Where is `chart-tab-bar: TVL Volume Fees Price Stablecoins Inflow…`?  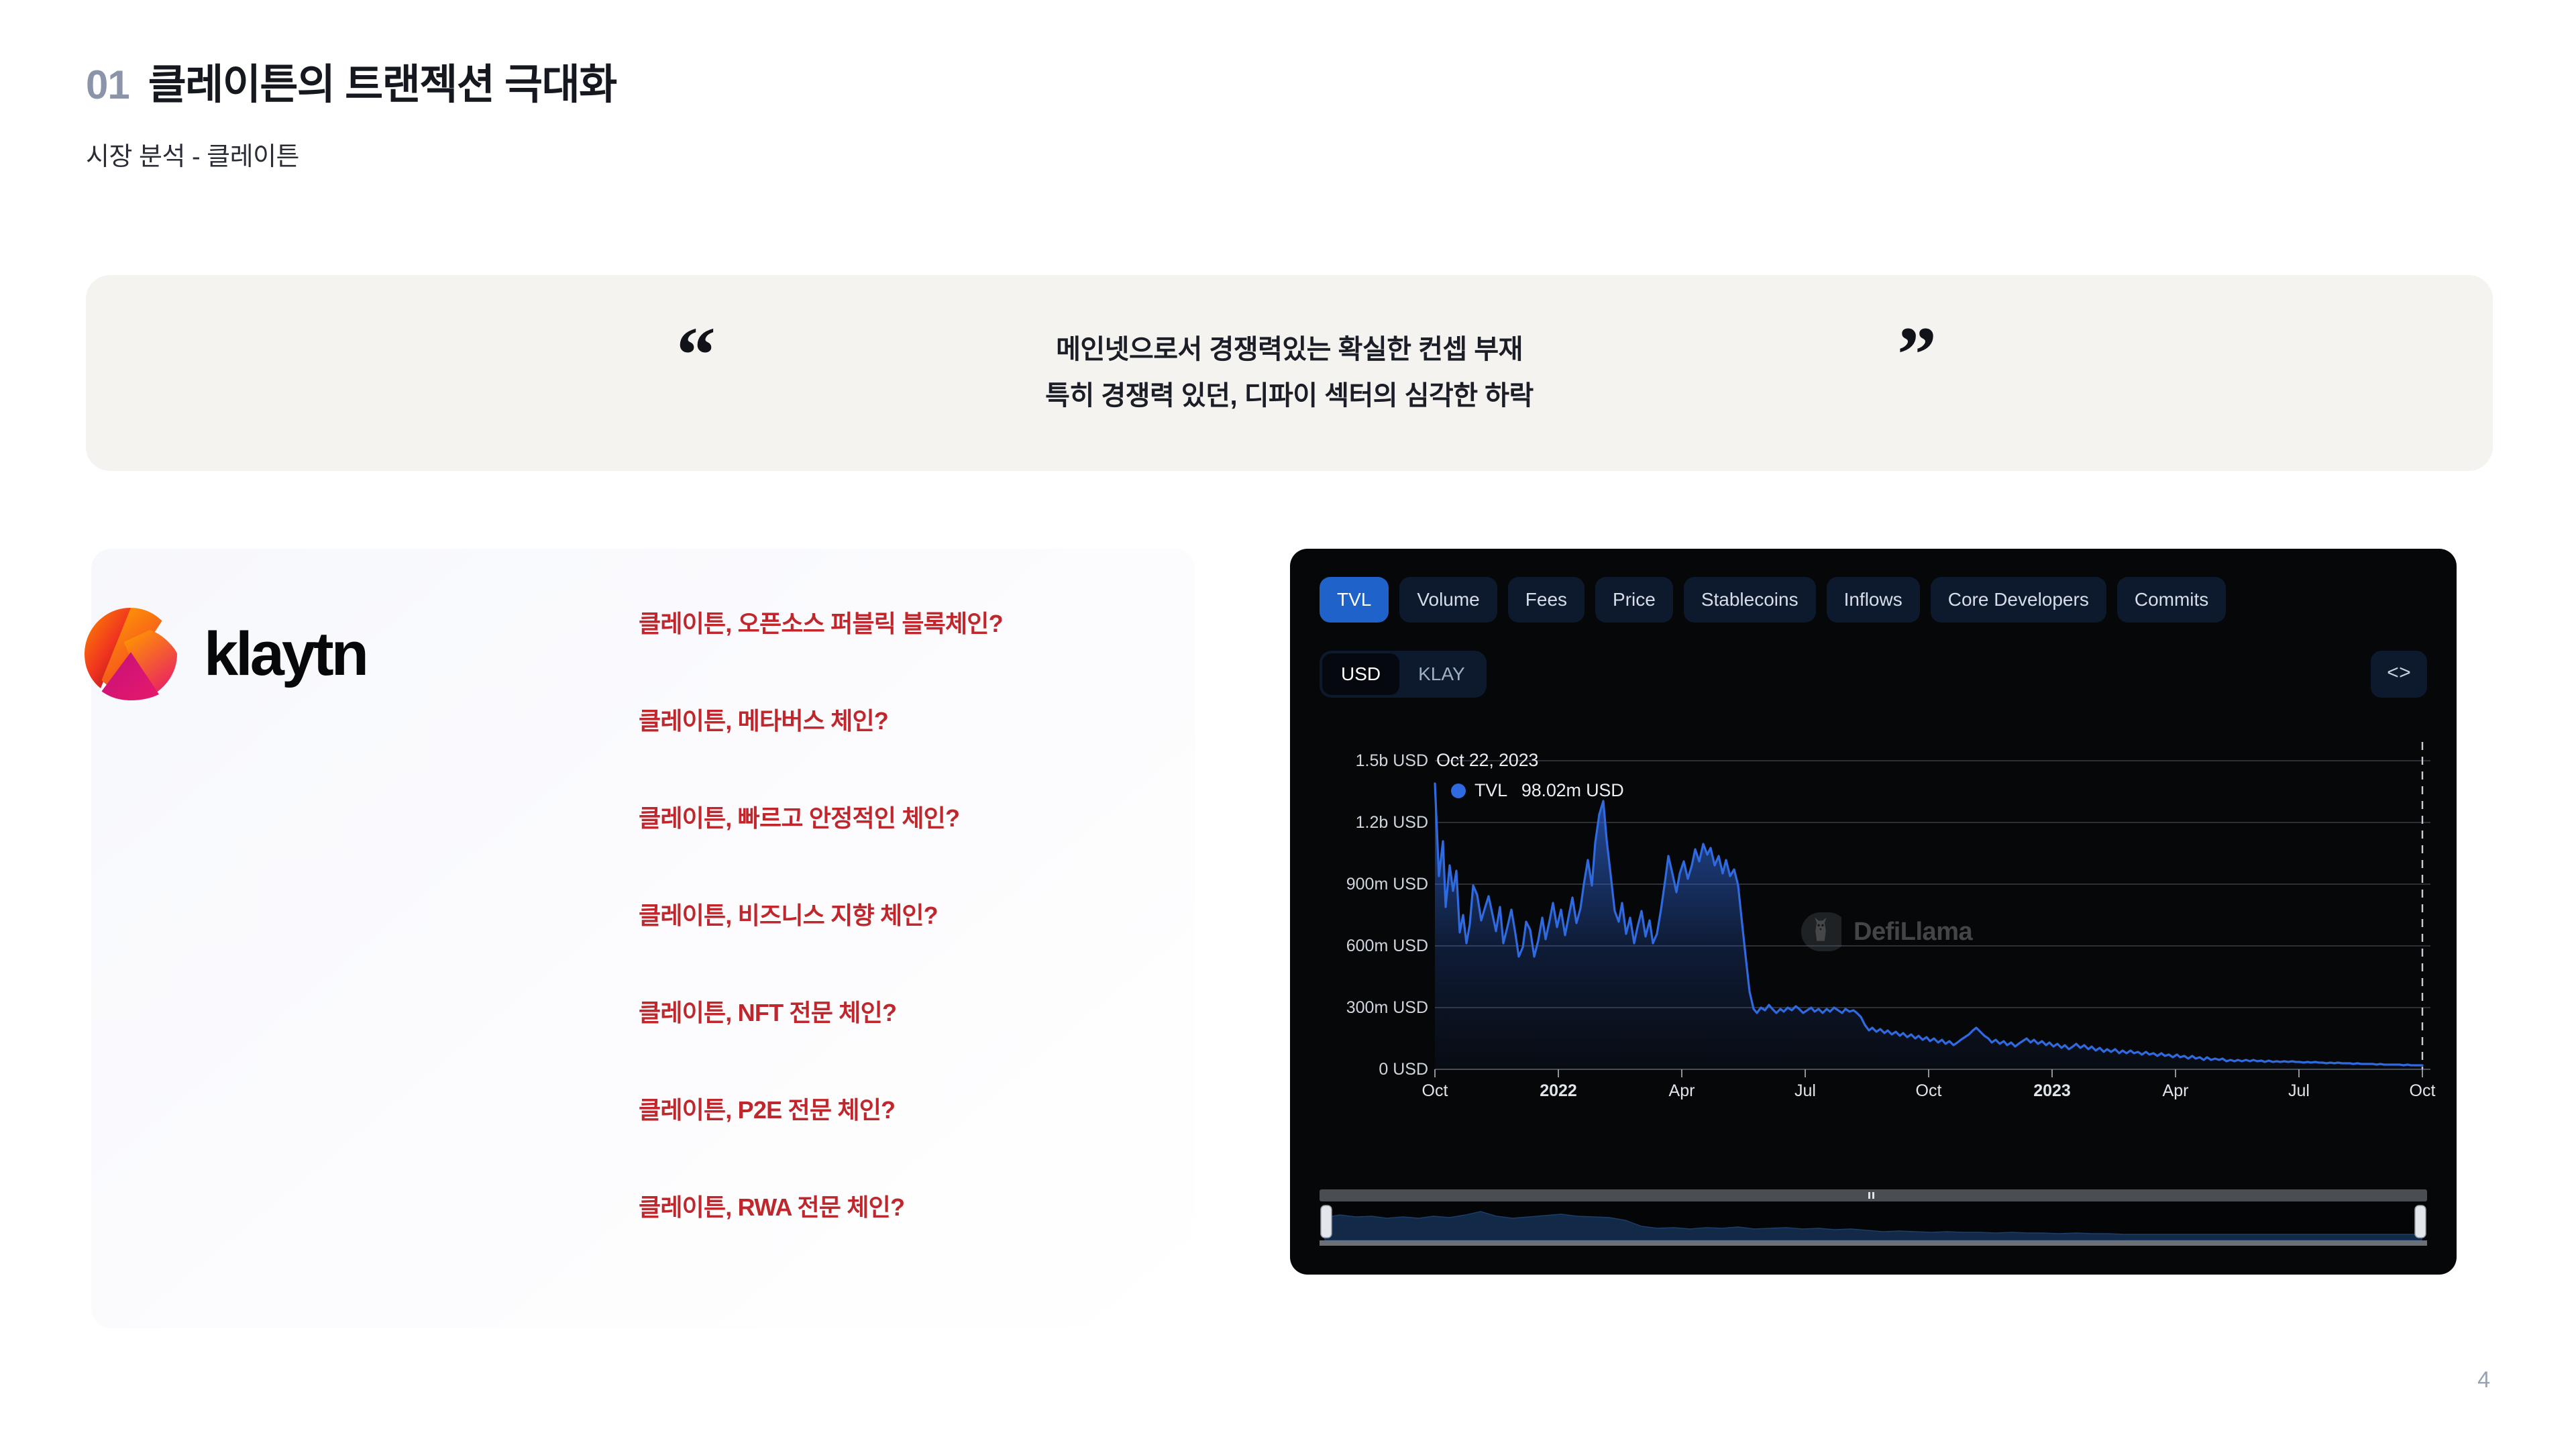
chart-tab-bar: TVL Volume Fees Price Stablecoins Inflow… is located at coordinates (1773, 600).